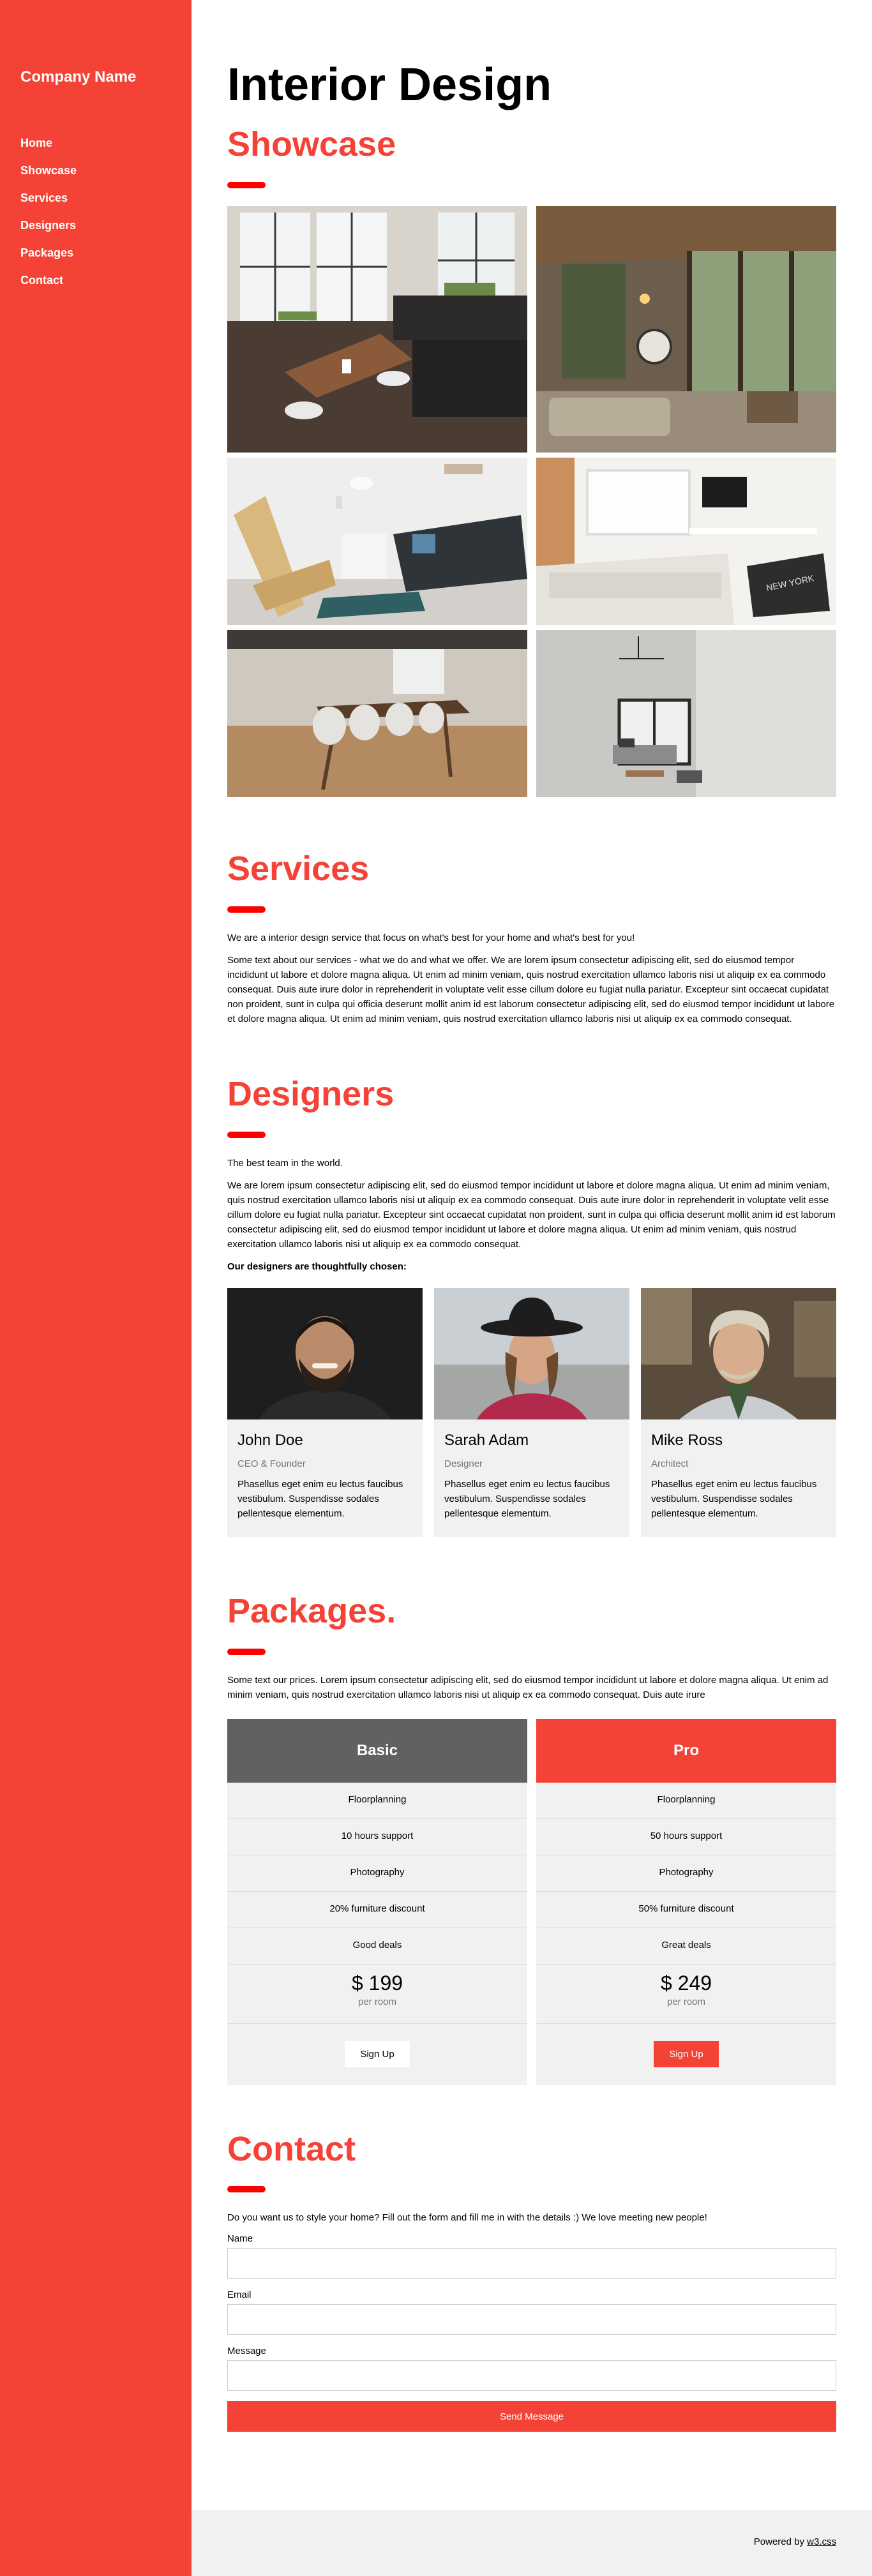 The height and width of the screenshot is (2576, 872). I want to click on plan-feature: Good deals, so click(377, 1946).